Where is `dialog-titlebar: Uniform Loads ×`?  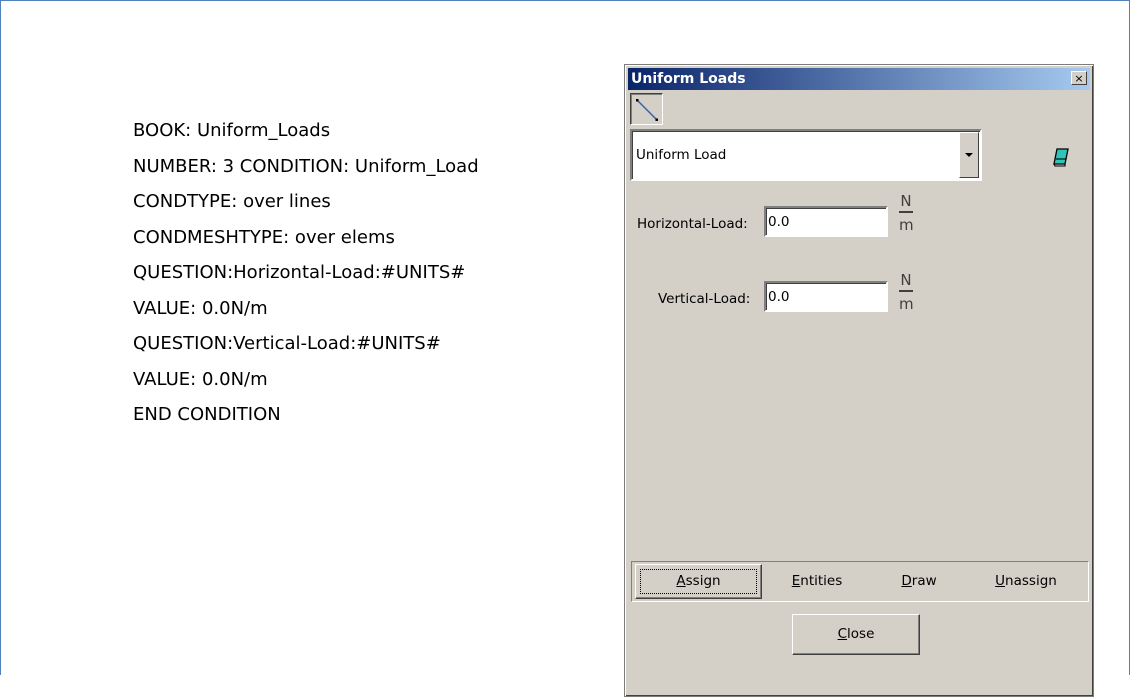 dialog-titlebar: Uniform Loads × is located at coordinates (859, 79).